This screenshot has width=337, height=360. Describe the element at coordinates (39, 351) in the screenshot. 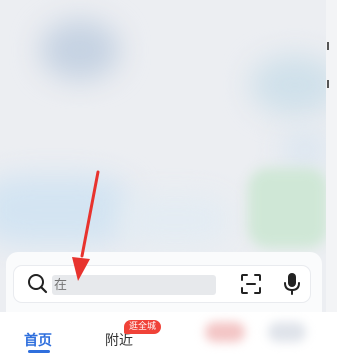

I see `active-tab-indicator` at that location.